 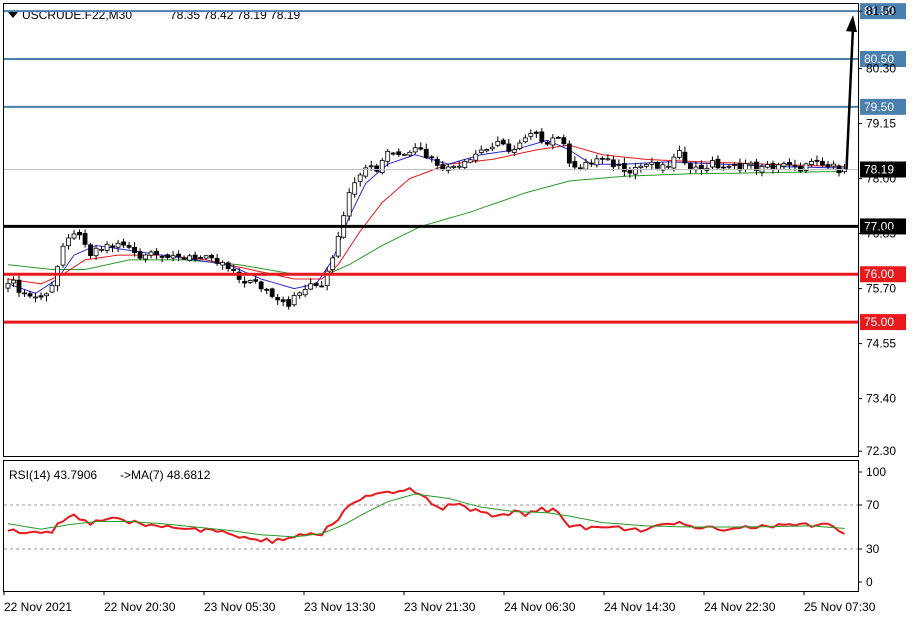 What do you see at coordinates (881, 399) in the screenshot?
I see `price-tick-label: 73.40` at bounding box center [881, 399].